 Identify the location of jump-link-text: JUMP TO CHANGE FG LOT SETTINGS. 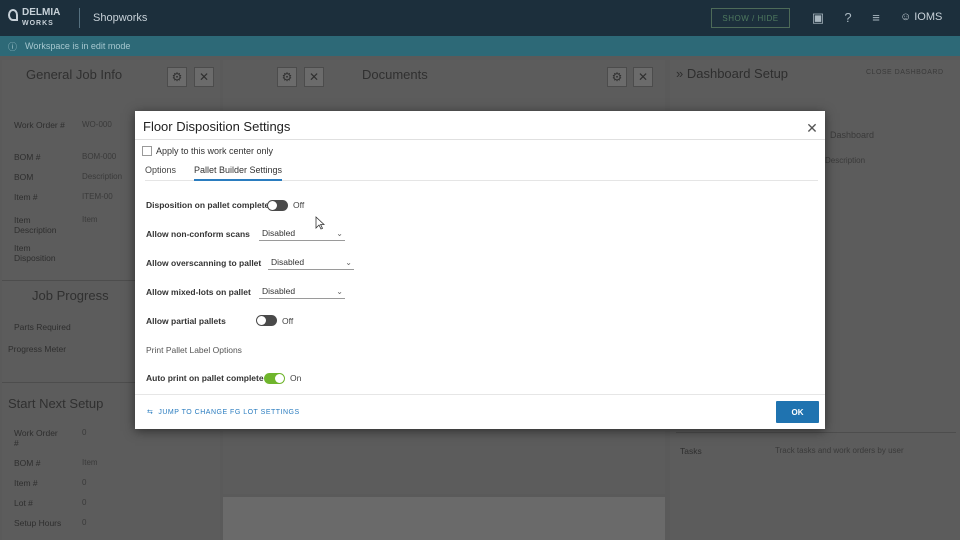
(229, 412).